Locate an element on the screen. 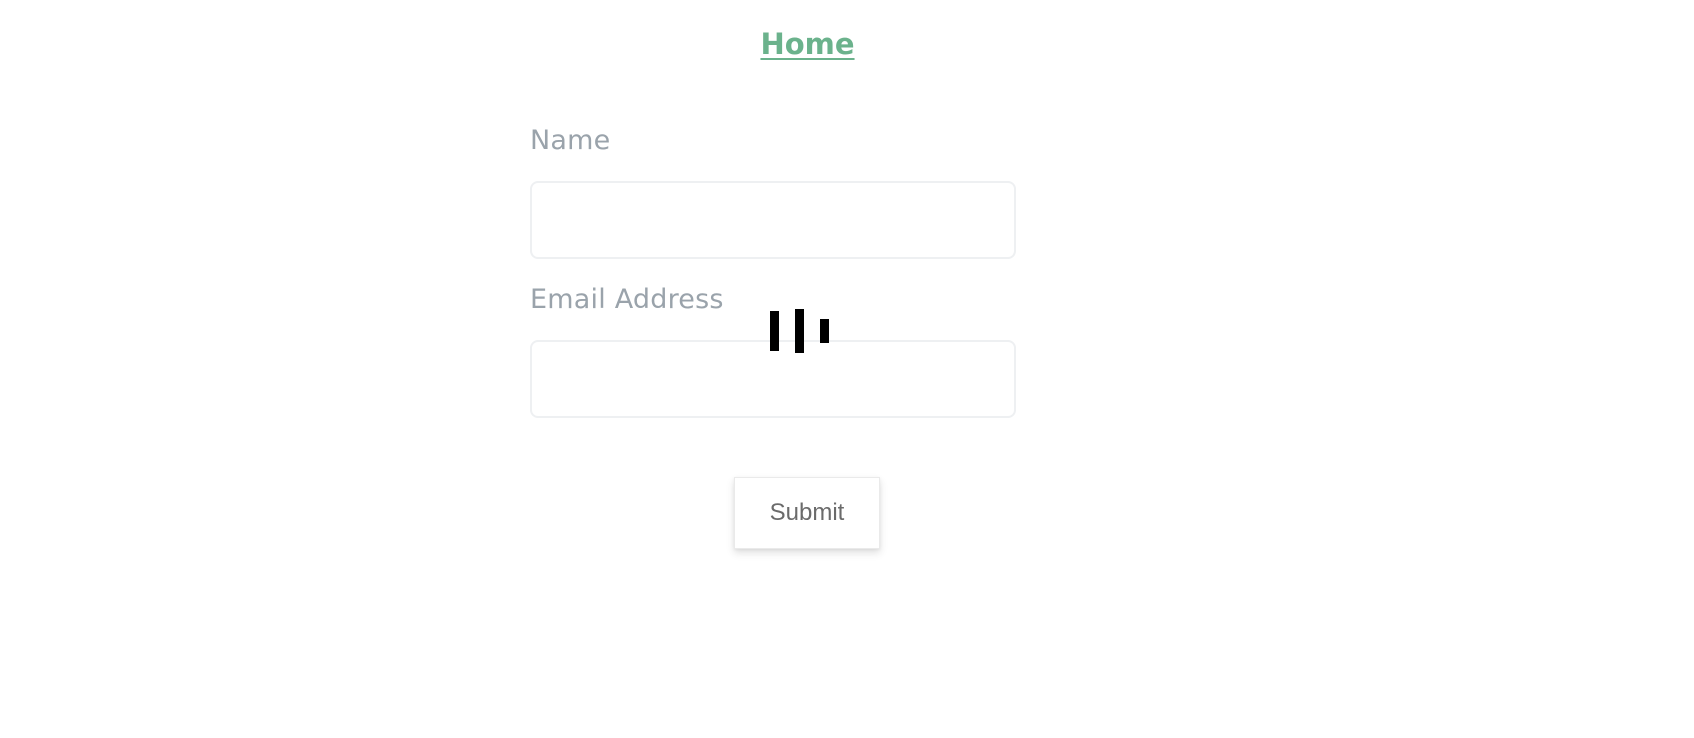 The height and width of the screenshot is (738, 1694). submit-button: Submit is located at coordinates (807, 513).